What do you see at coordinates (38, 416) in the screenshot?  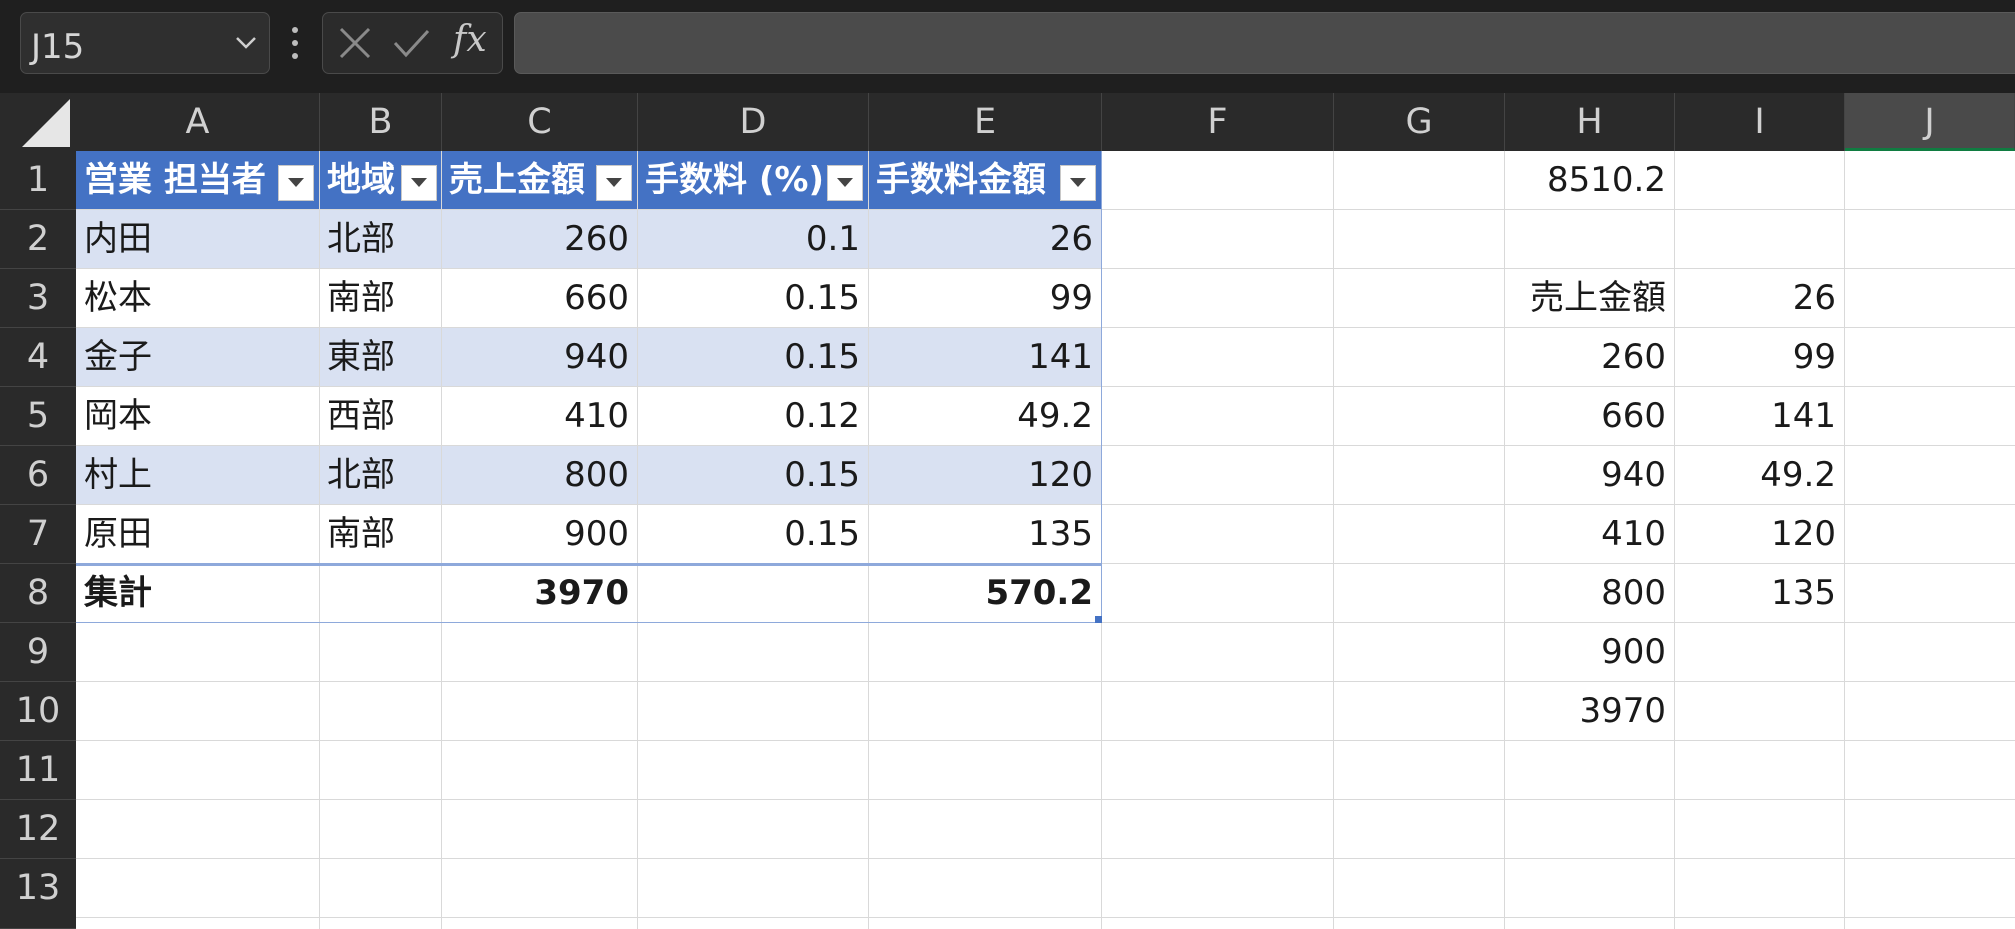 I see `row-header-5: 5` at bounding box center [38, 416].